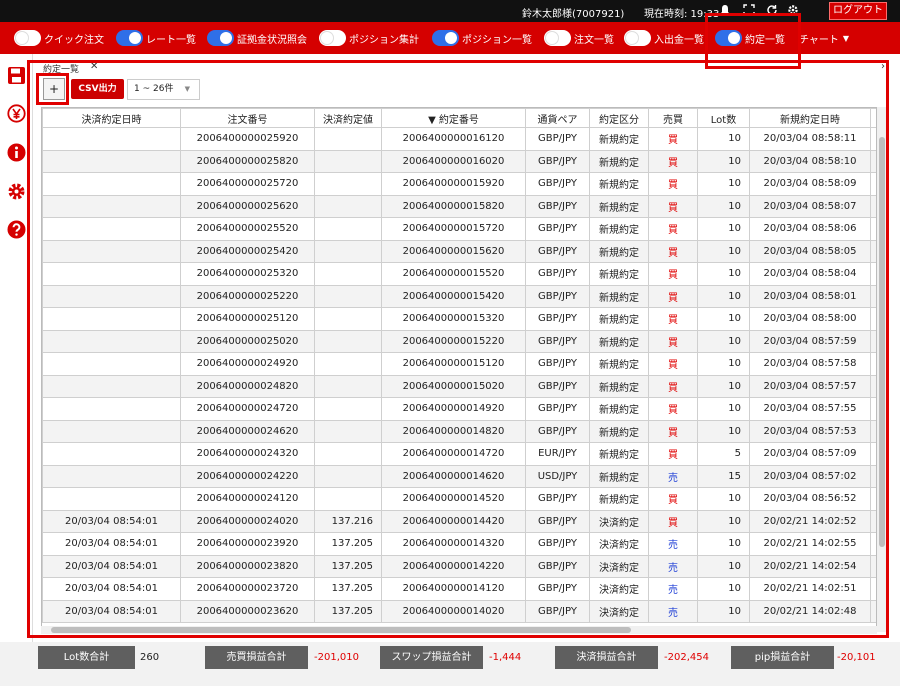 The width and height of the screenshot is (900, 686). Describe the element at coordinates (156, 38) in the screenshot. I see `menu-rate-list: レート一覧` at that location.